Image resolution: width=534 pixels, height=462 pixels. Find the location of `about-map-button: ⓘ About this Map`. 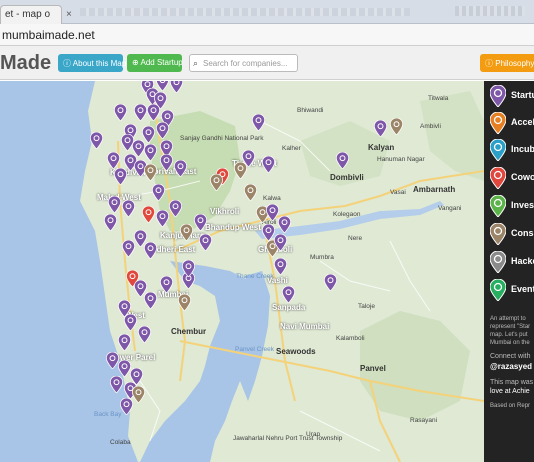

about-map-button: ⓘ About this Map is located at coordinates (92, 63).